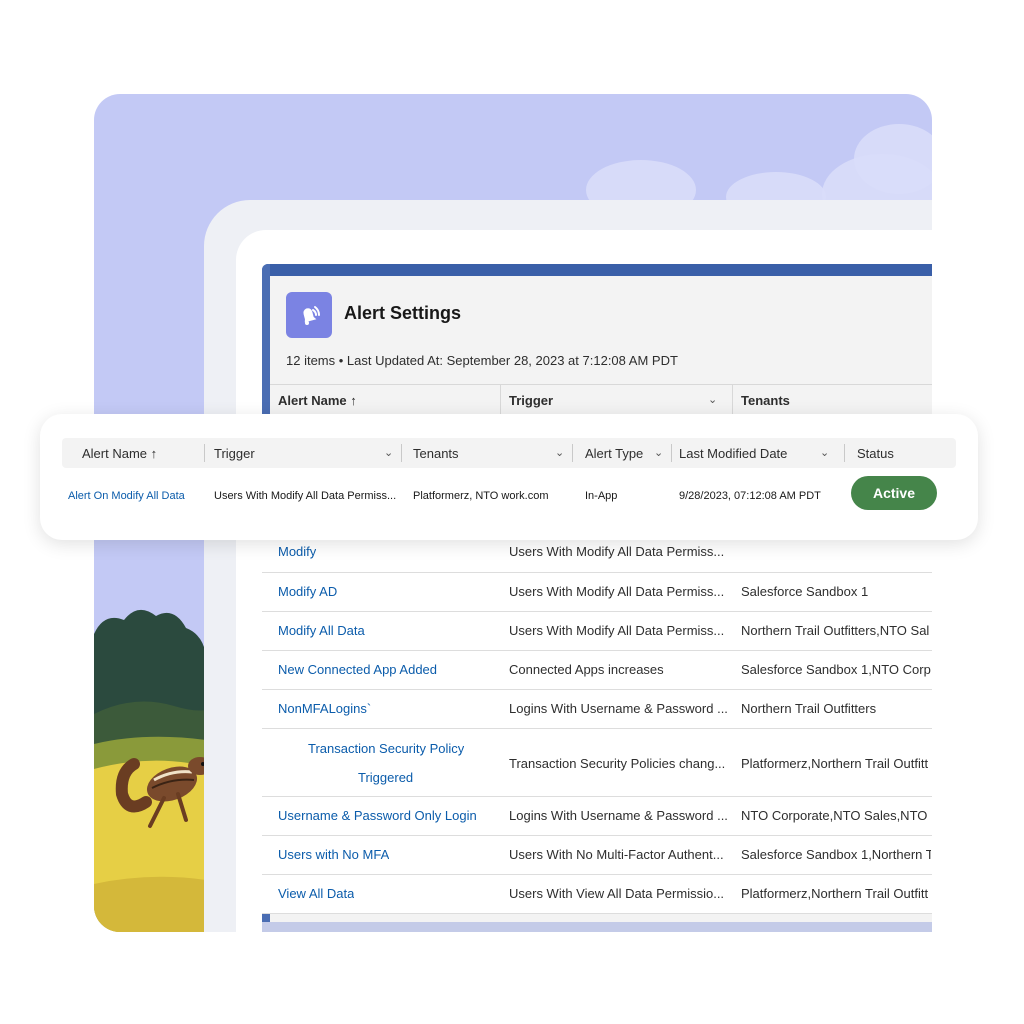 This screenshot has height=1024, width=1024. What do you see at coordinates (836, 854) in the screenshot?
I see `tenants-cell: Salesforce Sandbox 1,Northern Tr` at bounding box center [836, 854].